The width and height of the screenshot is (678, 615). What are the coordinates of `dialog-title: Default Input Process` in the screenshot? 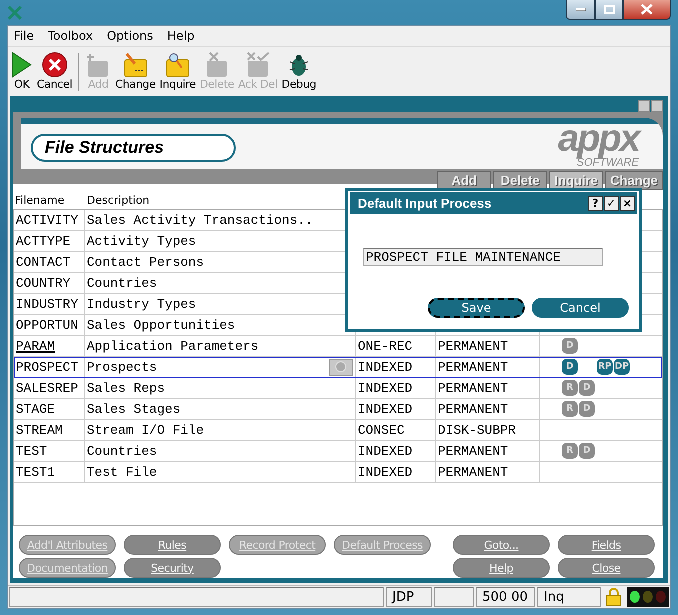 It's located at (425, 203).